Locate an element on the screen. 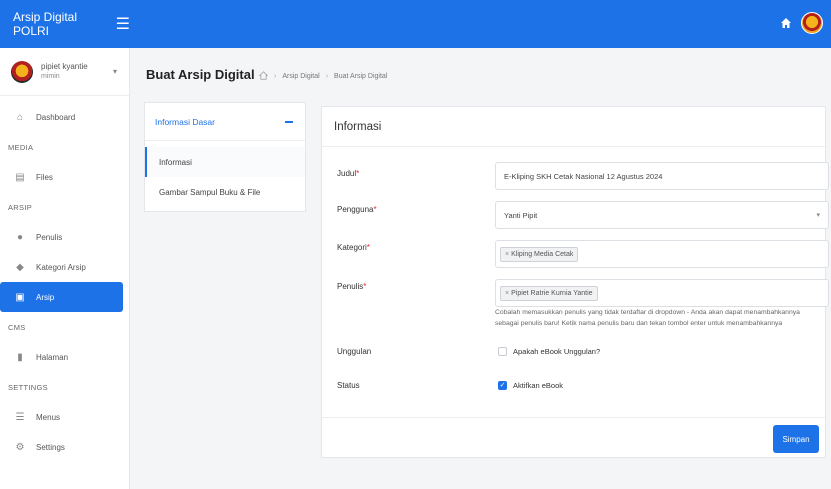 Image resolution: width=831 pixels, height=489 pixels. save-button: Simpan is located at coordinates (796, 439).